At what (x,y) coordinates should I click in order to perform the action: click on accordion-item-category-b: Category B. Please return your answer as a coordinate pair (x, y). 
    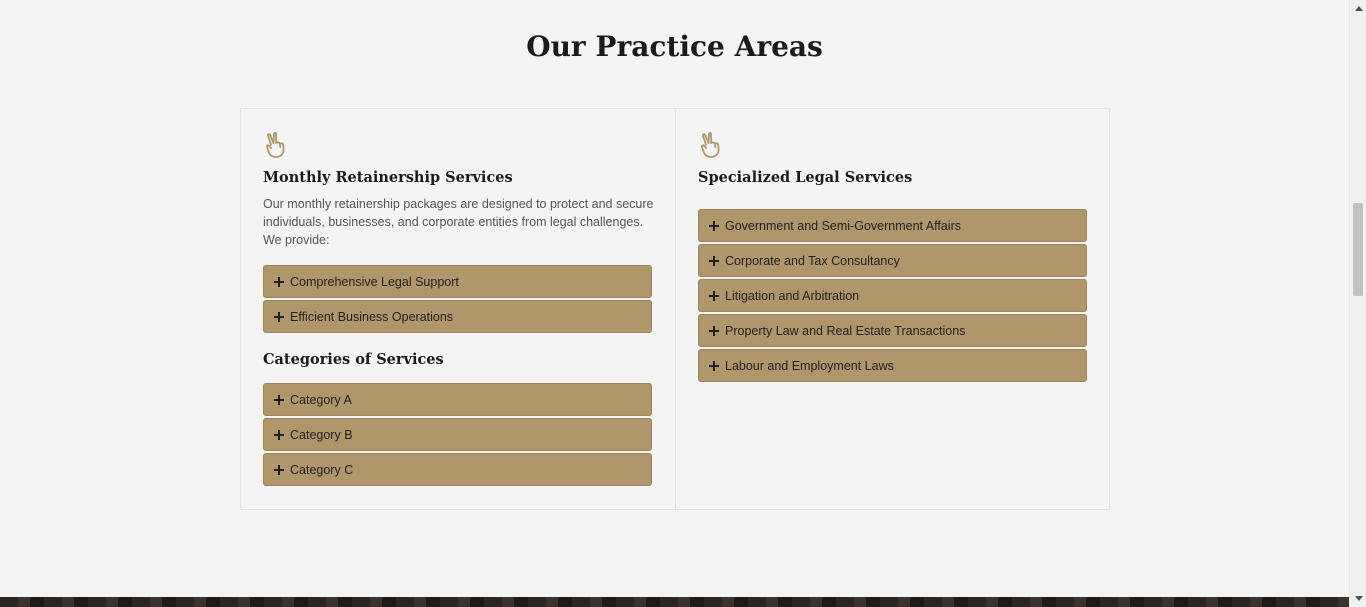
    Looking at the image, I should click on (457, 434).